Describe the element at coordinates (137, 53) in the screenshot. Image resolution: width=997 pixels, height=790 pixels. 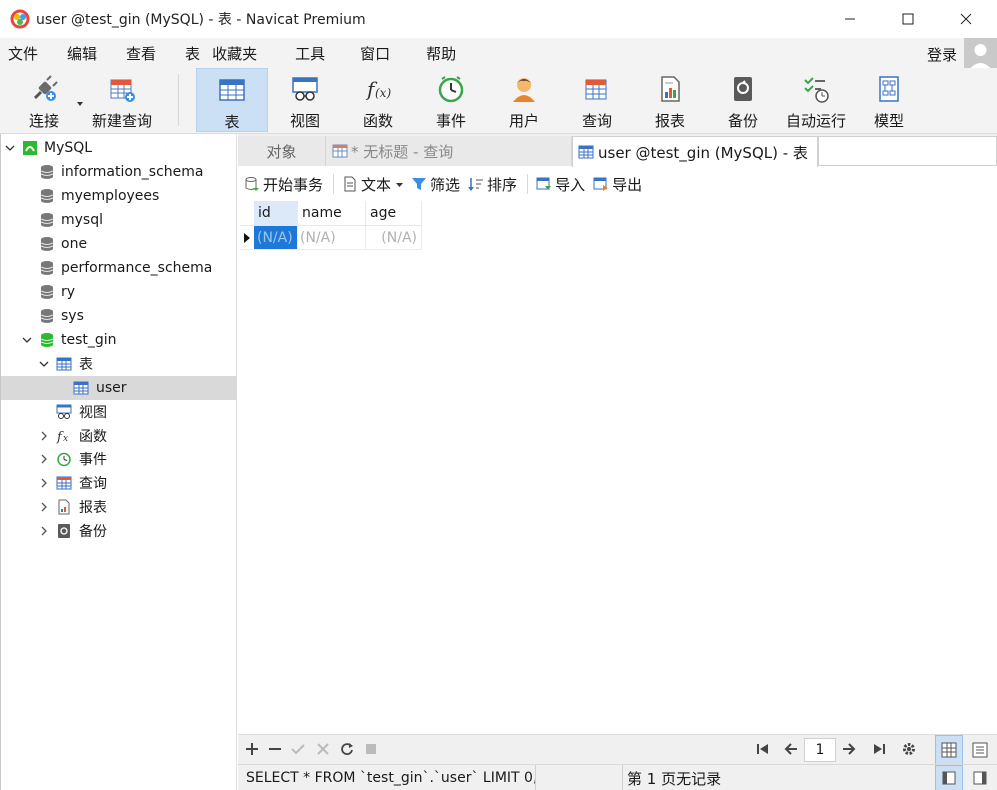
I see `menu-view: 查看` at that location.